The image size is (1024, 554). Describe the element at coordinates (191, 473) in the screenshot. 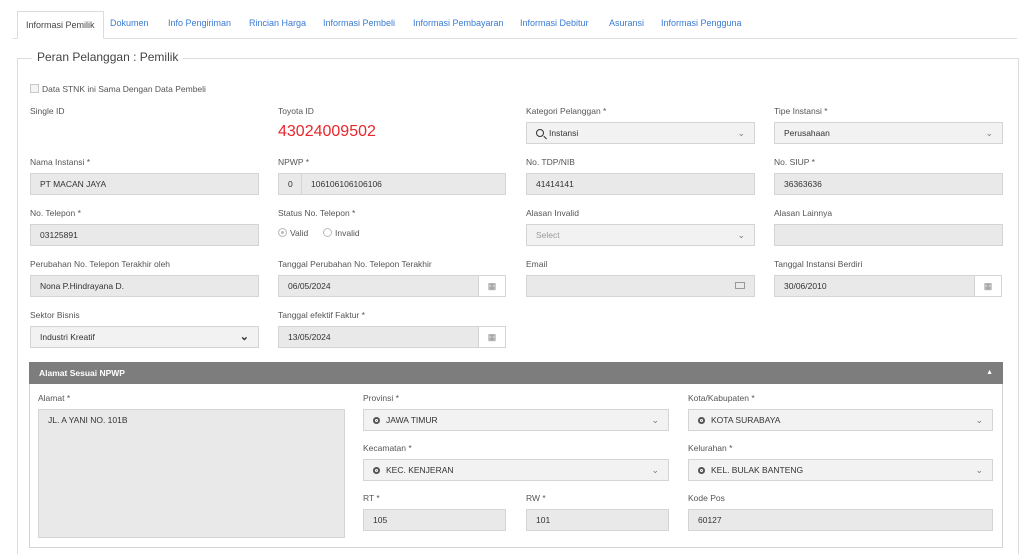

I see `alamat-textarea: JL. A YANI NO. 101B` at that location.